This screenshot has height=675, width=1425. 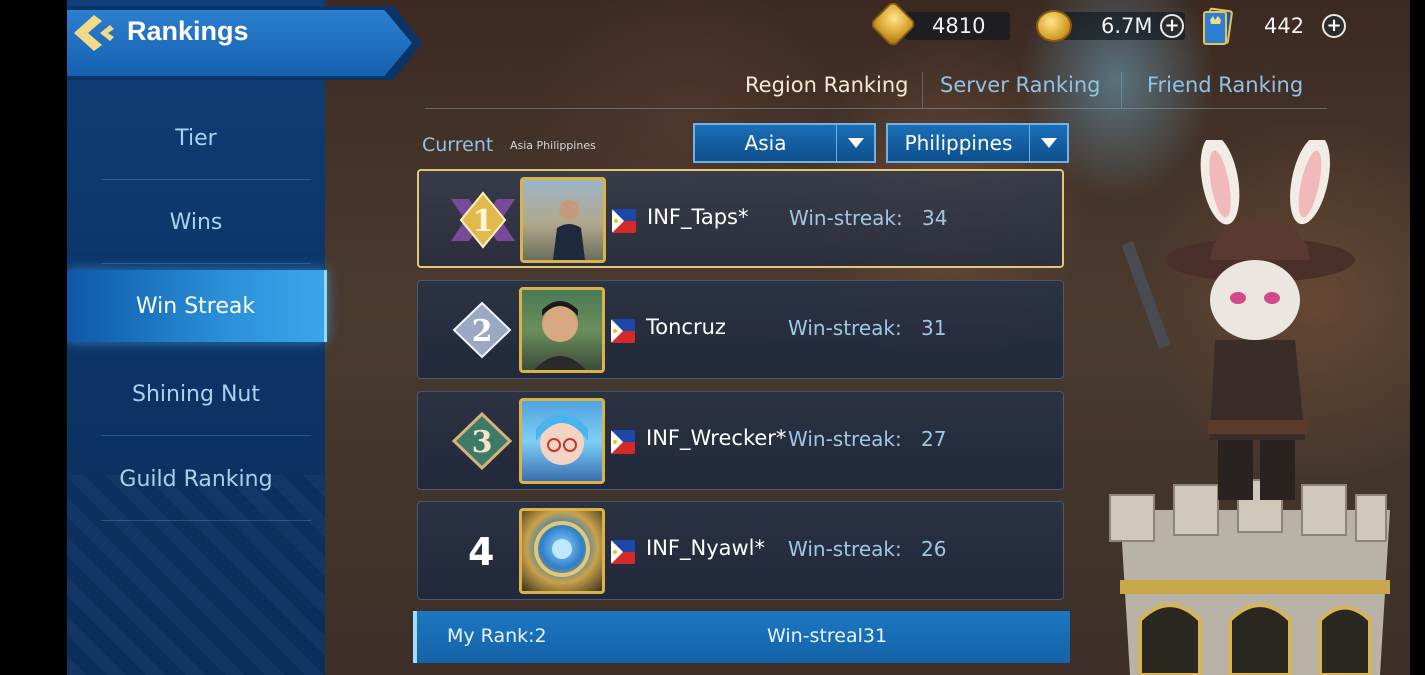 I want to click on region-dropdown: Asia, so click(x=784, y=143).